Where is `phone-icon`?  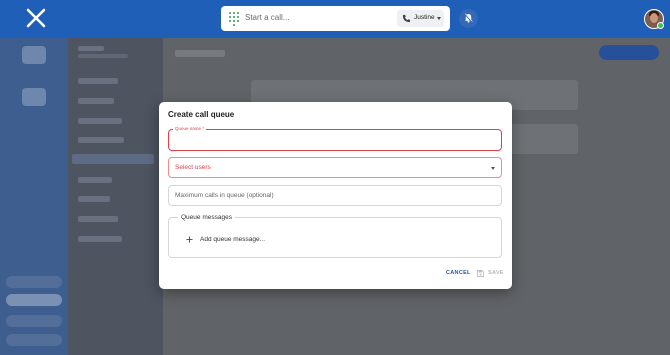 phone-icon is located at coordinates (406, 18).